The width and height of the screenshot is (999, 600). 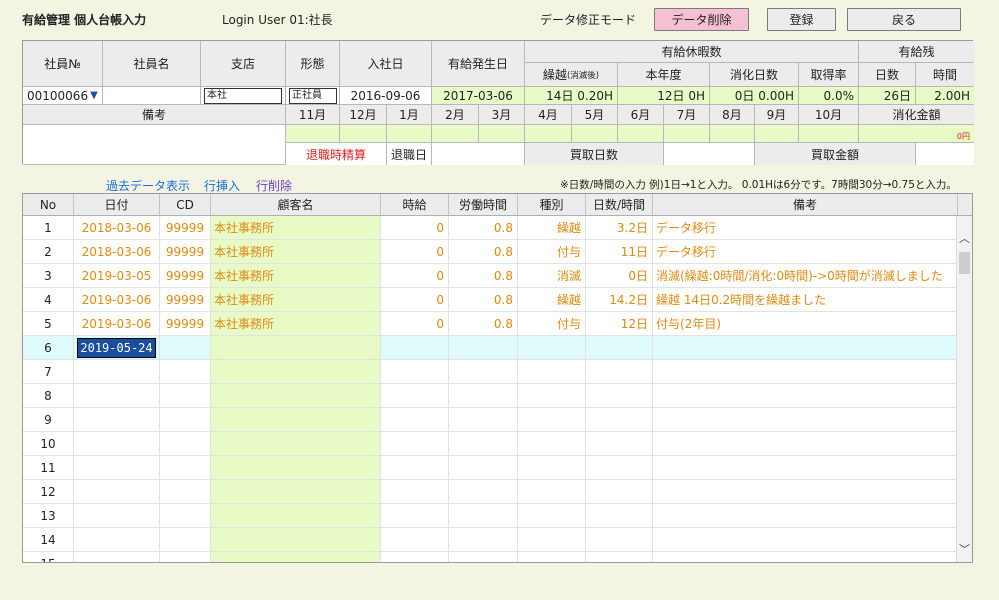 I want to click on table-row: 2 2018-03-06 99999 本社事務所 0 0.8 付与 11日 データ移行, so click(x=490, y=252).